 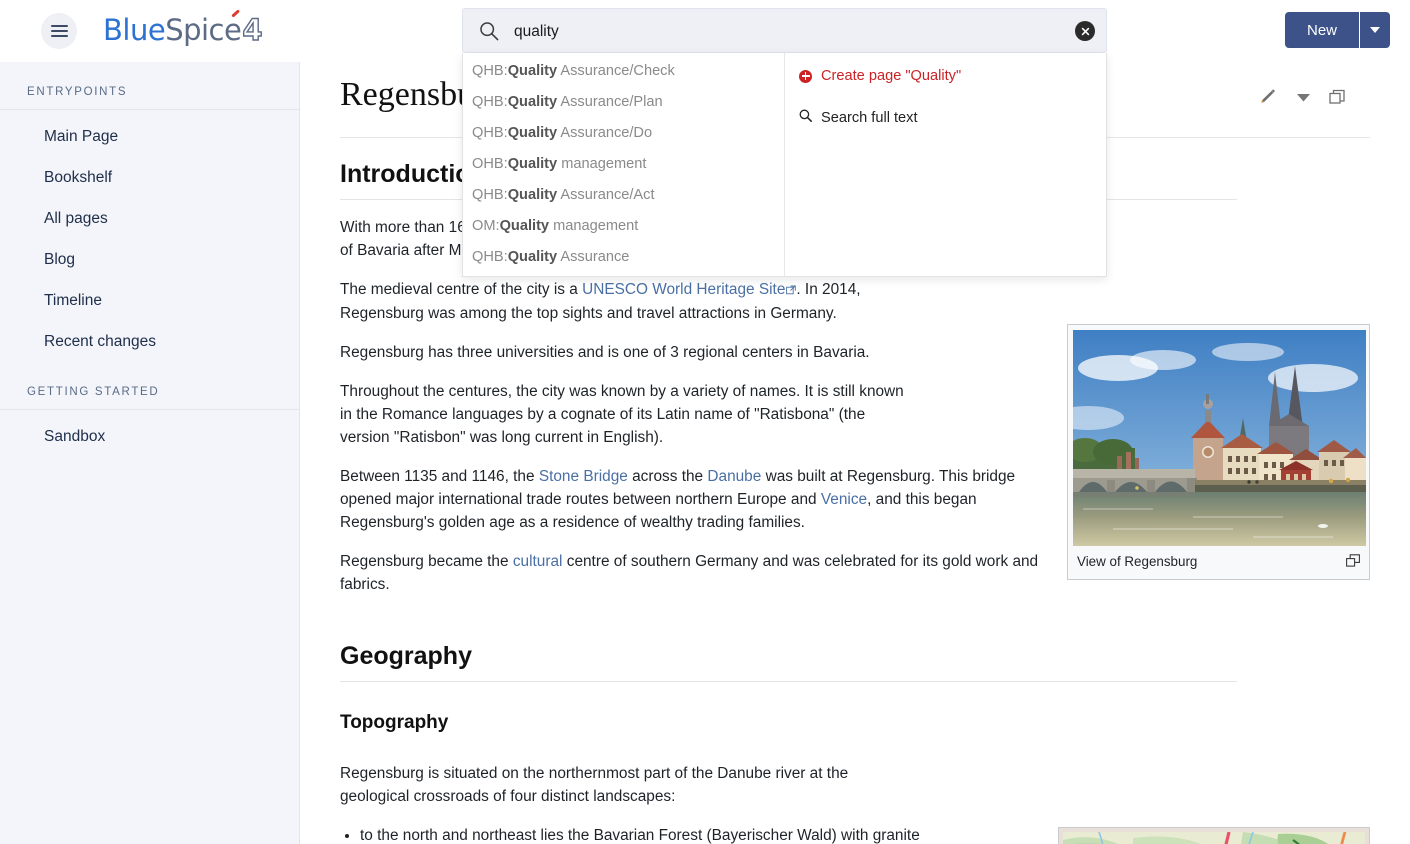 What do you see at coordinates (788, 662) in the screenshot?
I see `heading-geography: Geography` at bounding box center [788, 662].